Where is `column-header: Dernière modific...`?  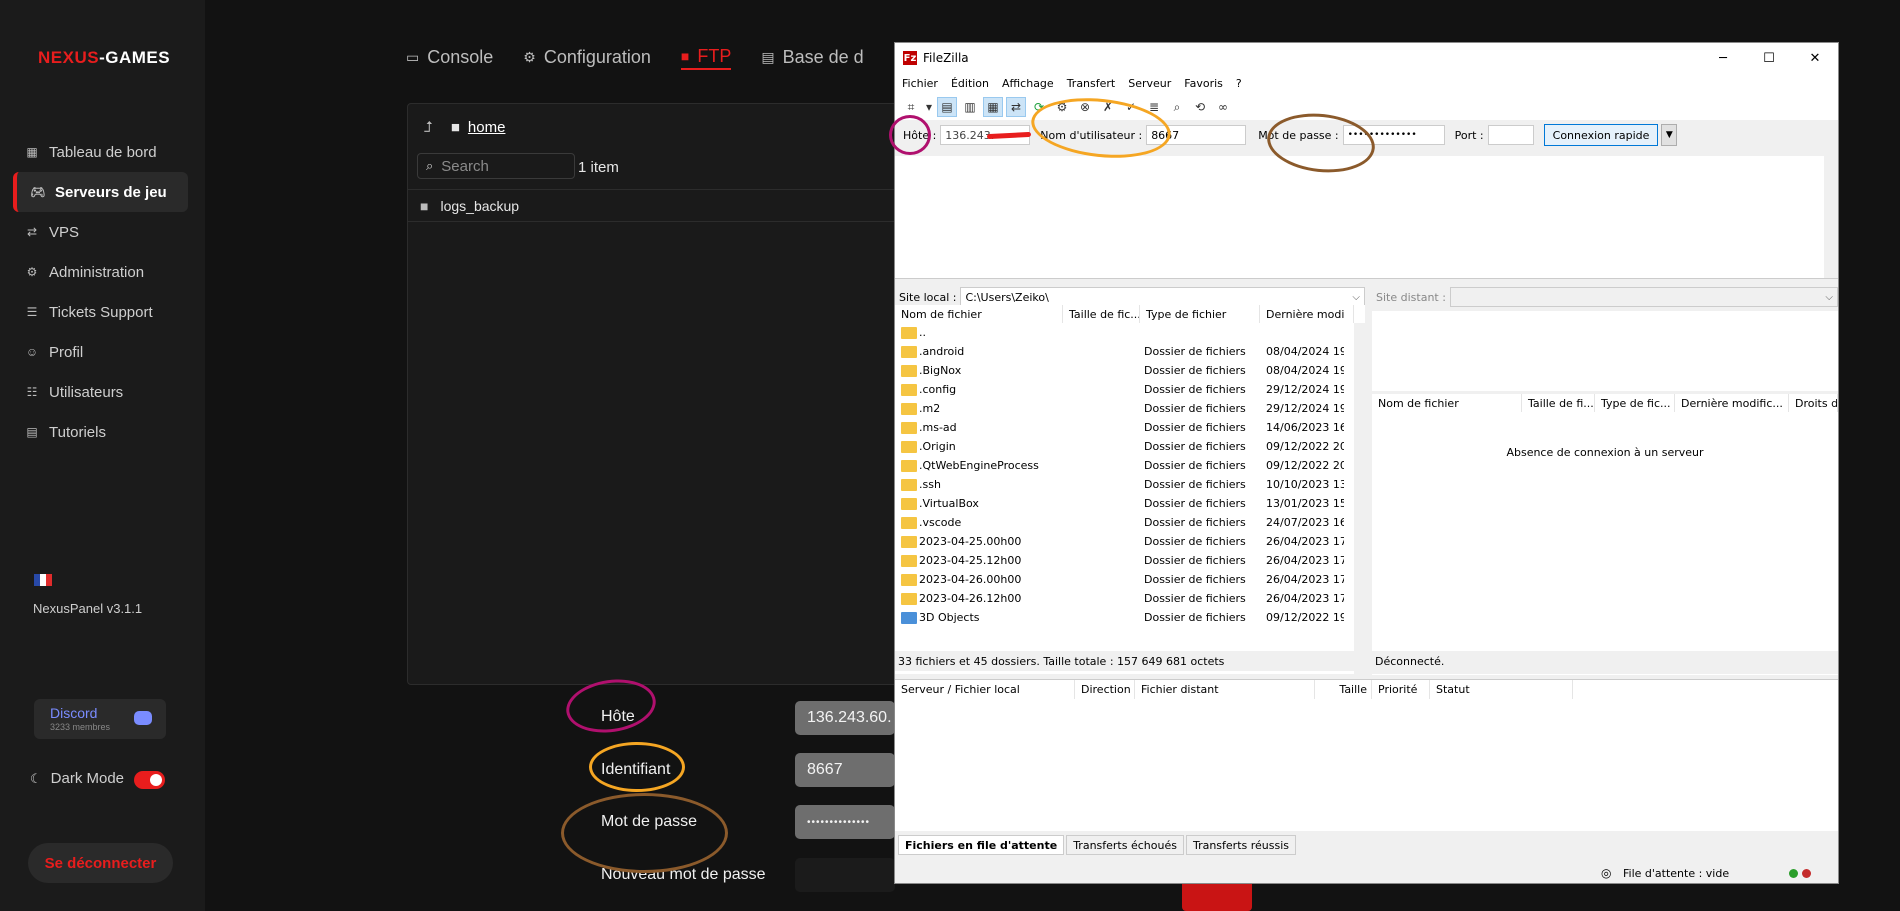
column-header: Dernière modific... is located at coordinates (1732, 403).